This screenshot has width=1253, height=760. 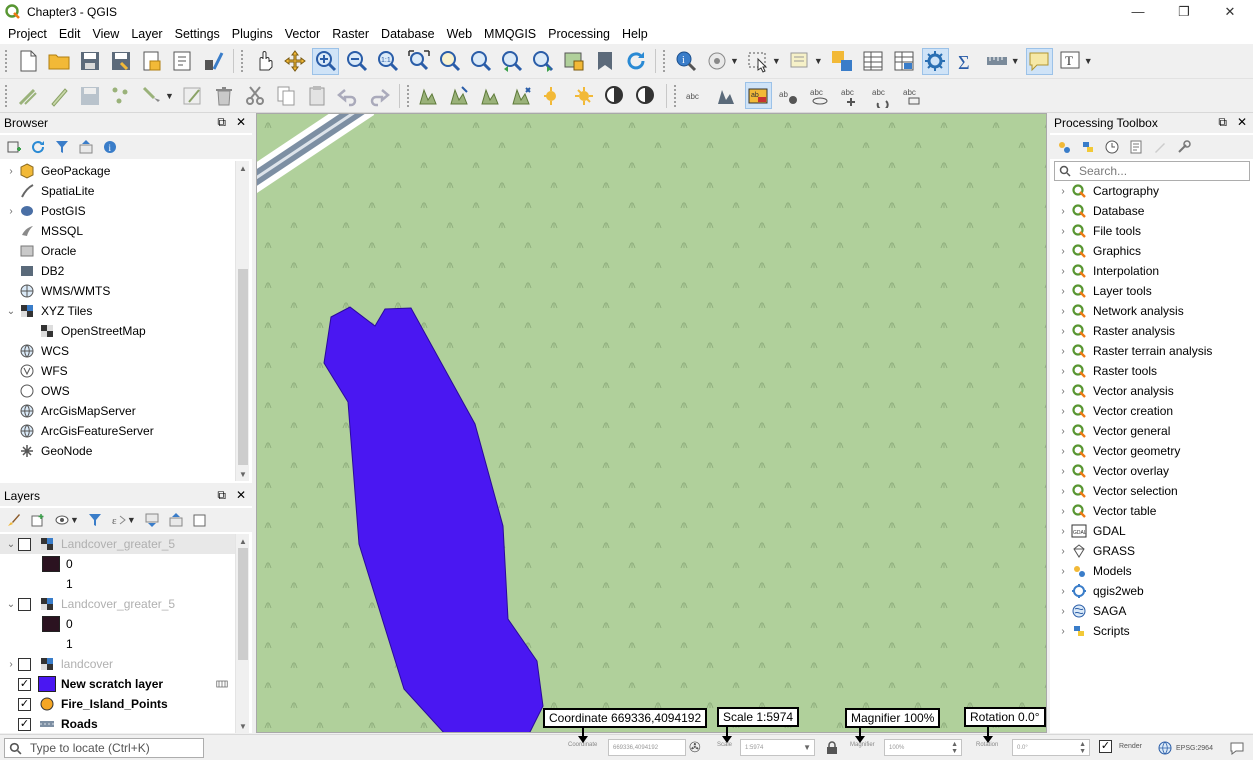 I want to click on close-button: ✕, so click(x=1230, y=11).